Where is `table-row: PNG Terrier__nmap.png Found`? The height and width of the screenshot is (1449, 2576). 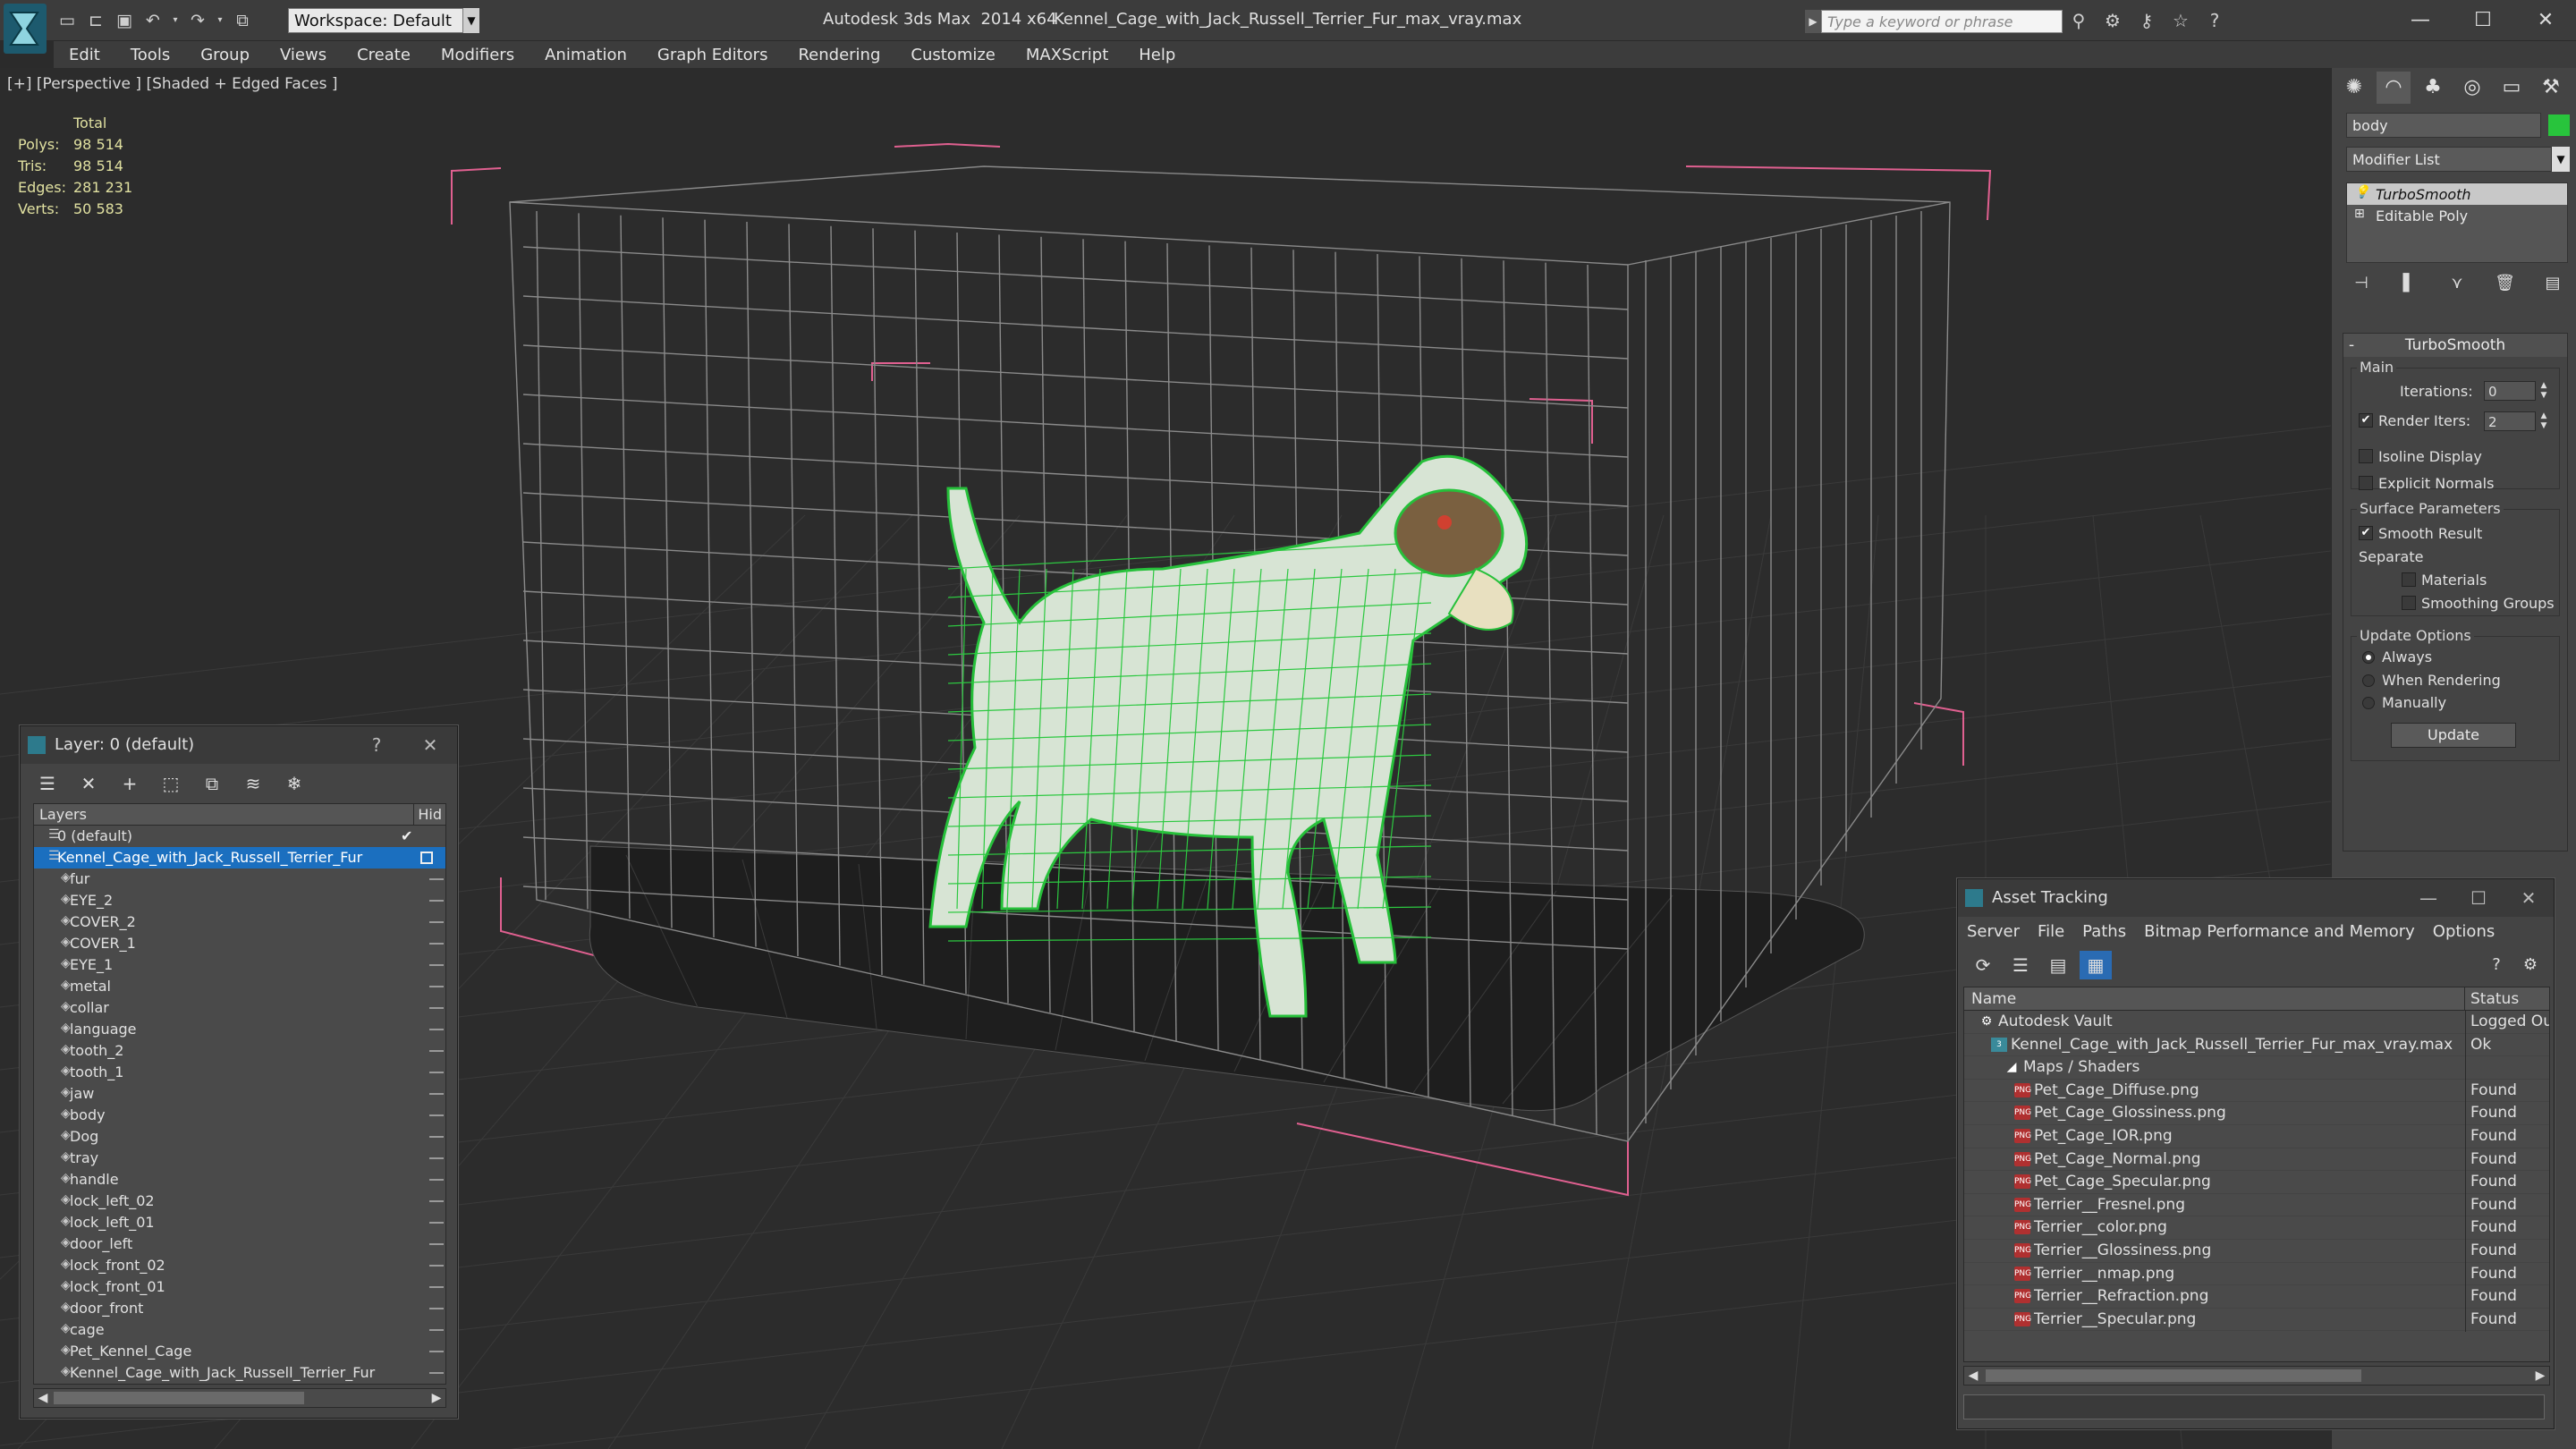
table-row: PNG Terrier__nmap.png Found is located at coordinates (2256, 1274).